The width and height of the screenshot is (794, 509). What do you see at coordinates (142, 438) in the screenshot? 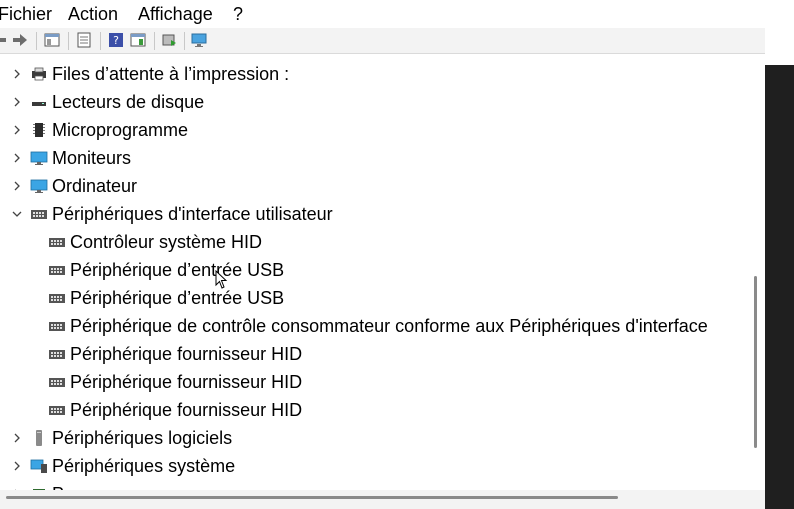
I see `tree-item-label: Périphériques logiciels` at bounding box center [142, 438].